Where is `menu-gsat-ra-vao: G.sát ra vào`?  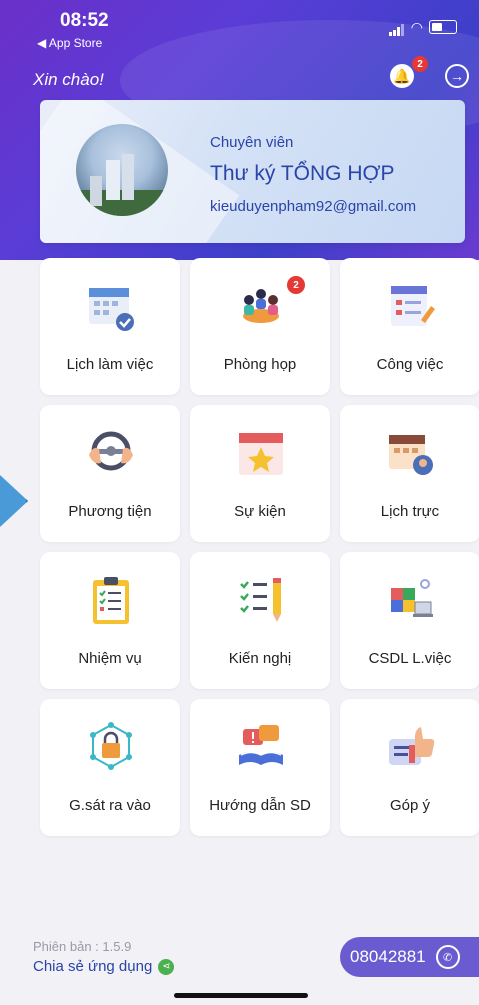 menu-gsat-ra-vao: G.sát ra vào is located at coordinates (110, 767).